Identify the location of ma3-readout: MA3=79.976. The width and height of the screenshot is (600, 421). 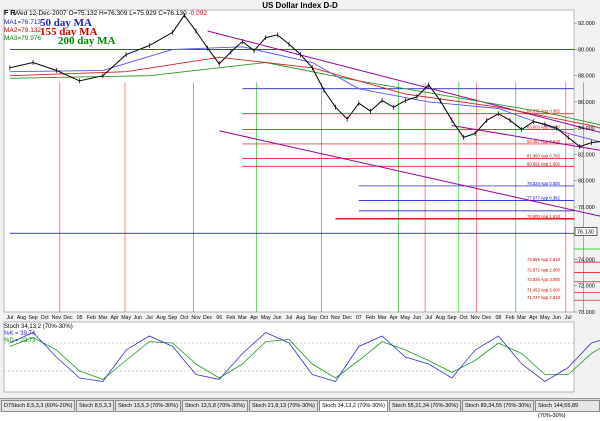
(22, 38).